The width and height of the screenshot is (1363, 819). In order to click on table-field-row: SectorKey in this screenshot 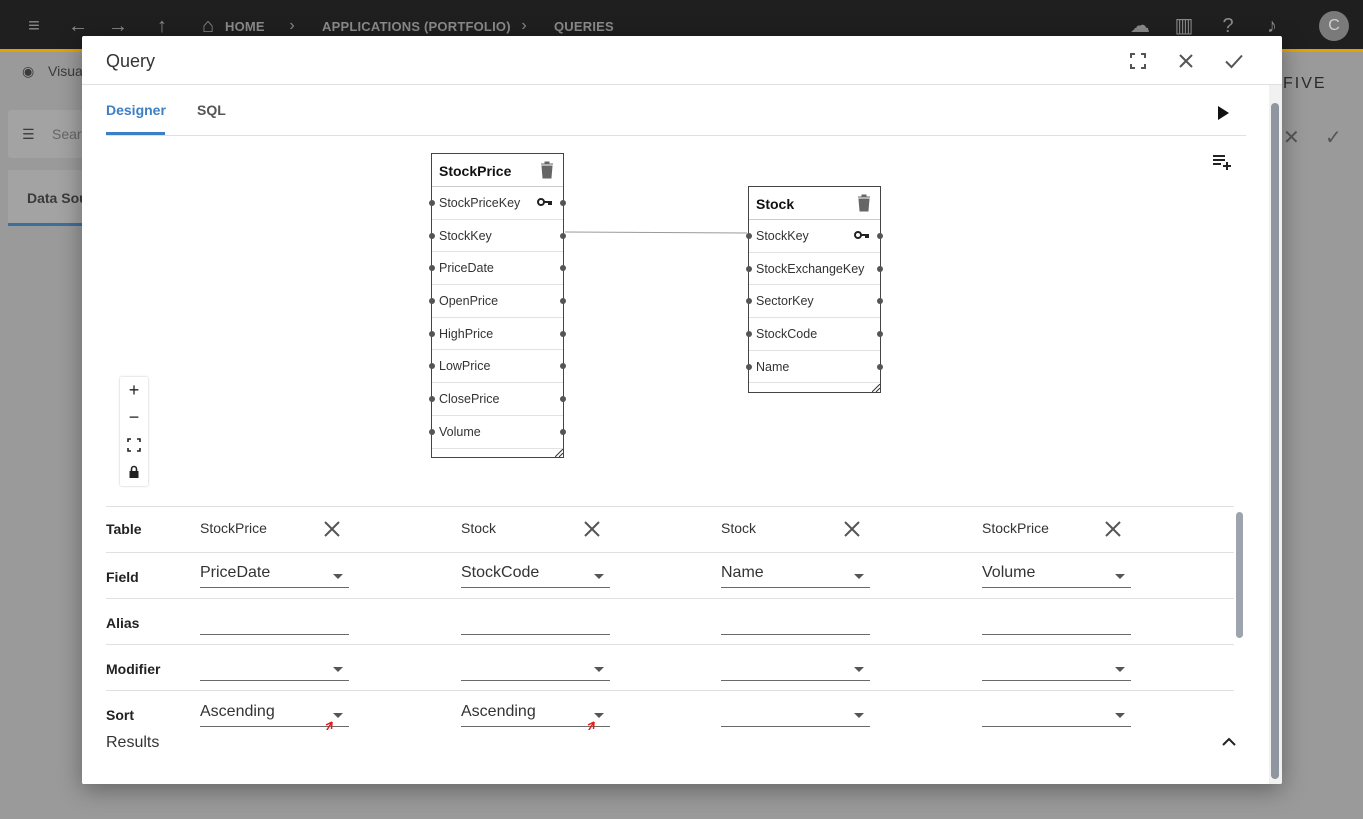, I will do `click(814, 302)`.